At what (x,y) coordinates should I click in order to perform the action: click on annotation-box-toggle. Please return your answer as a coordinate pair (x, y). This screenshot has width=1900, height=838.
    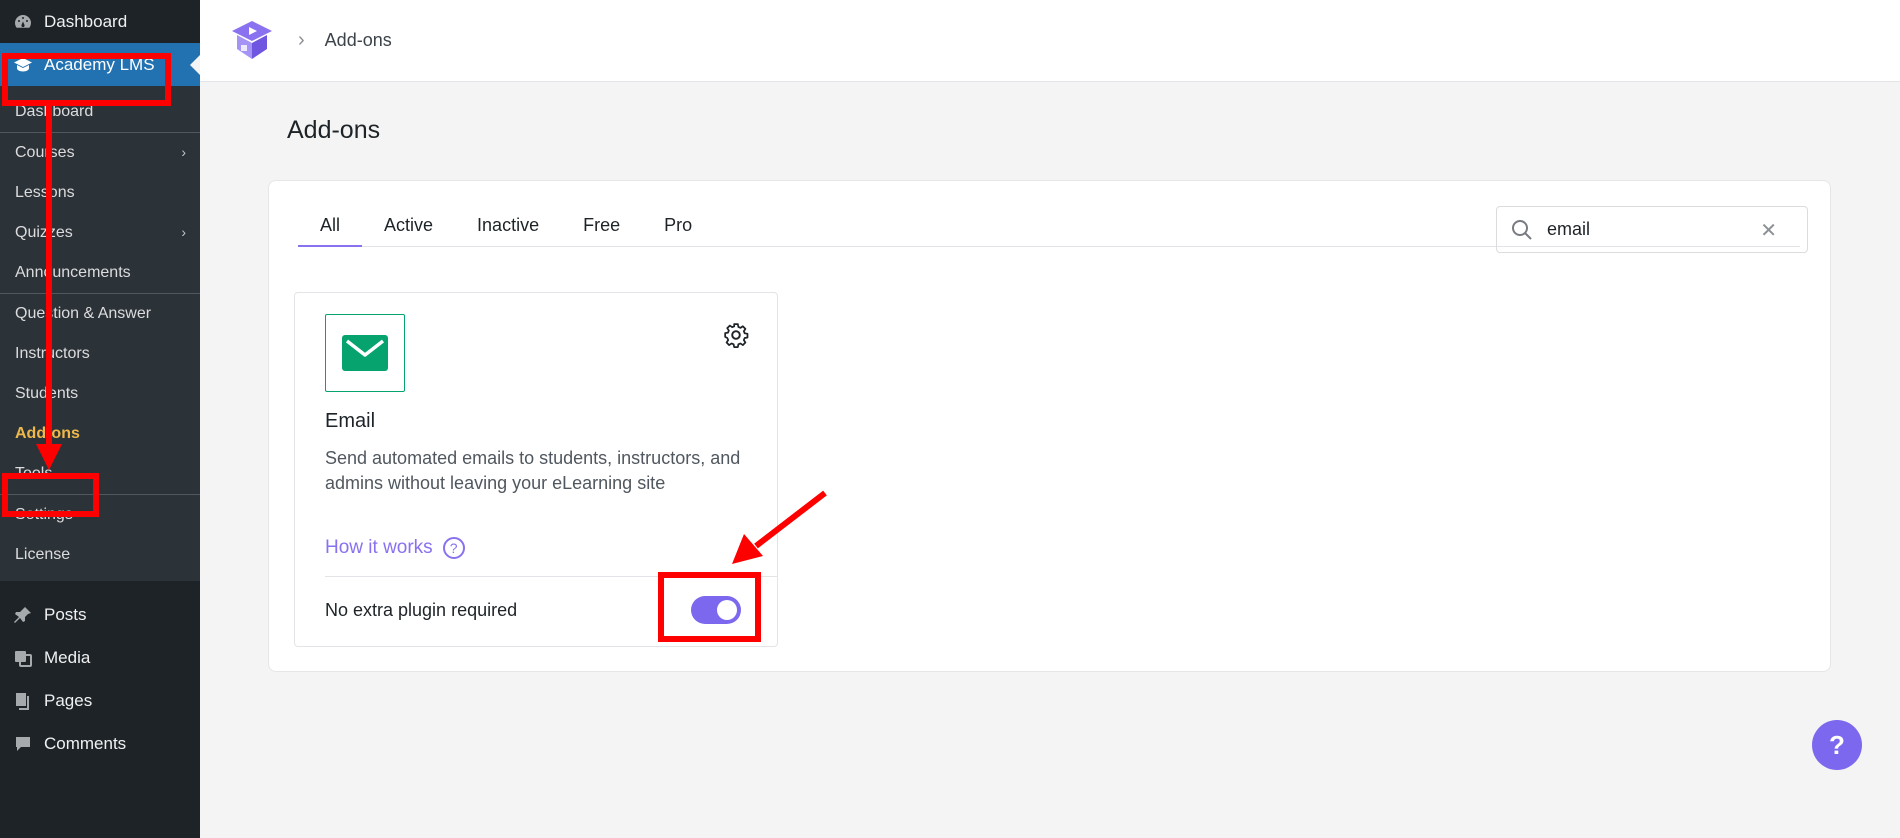
    Looking at the image, I should click on (709, 607).